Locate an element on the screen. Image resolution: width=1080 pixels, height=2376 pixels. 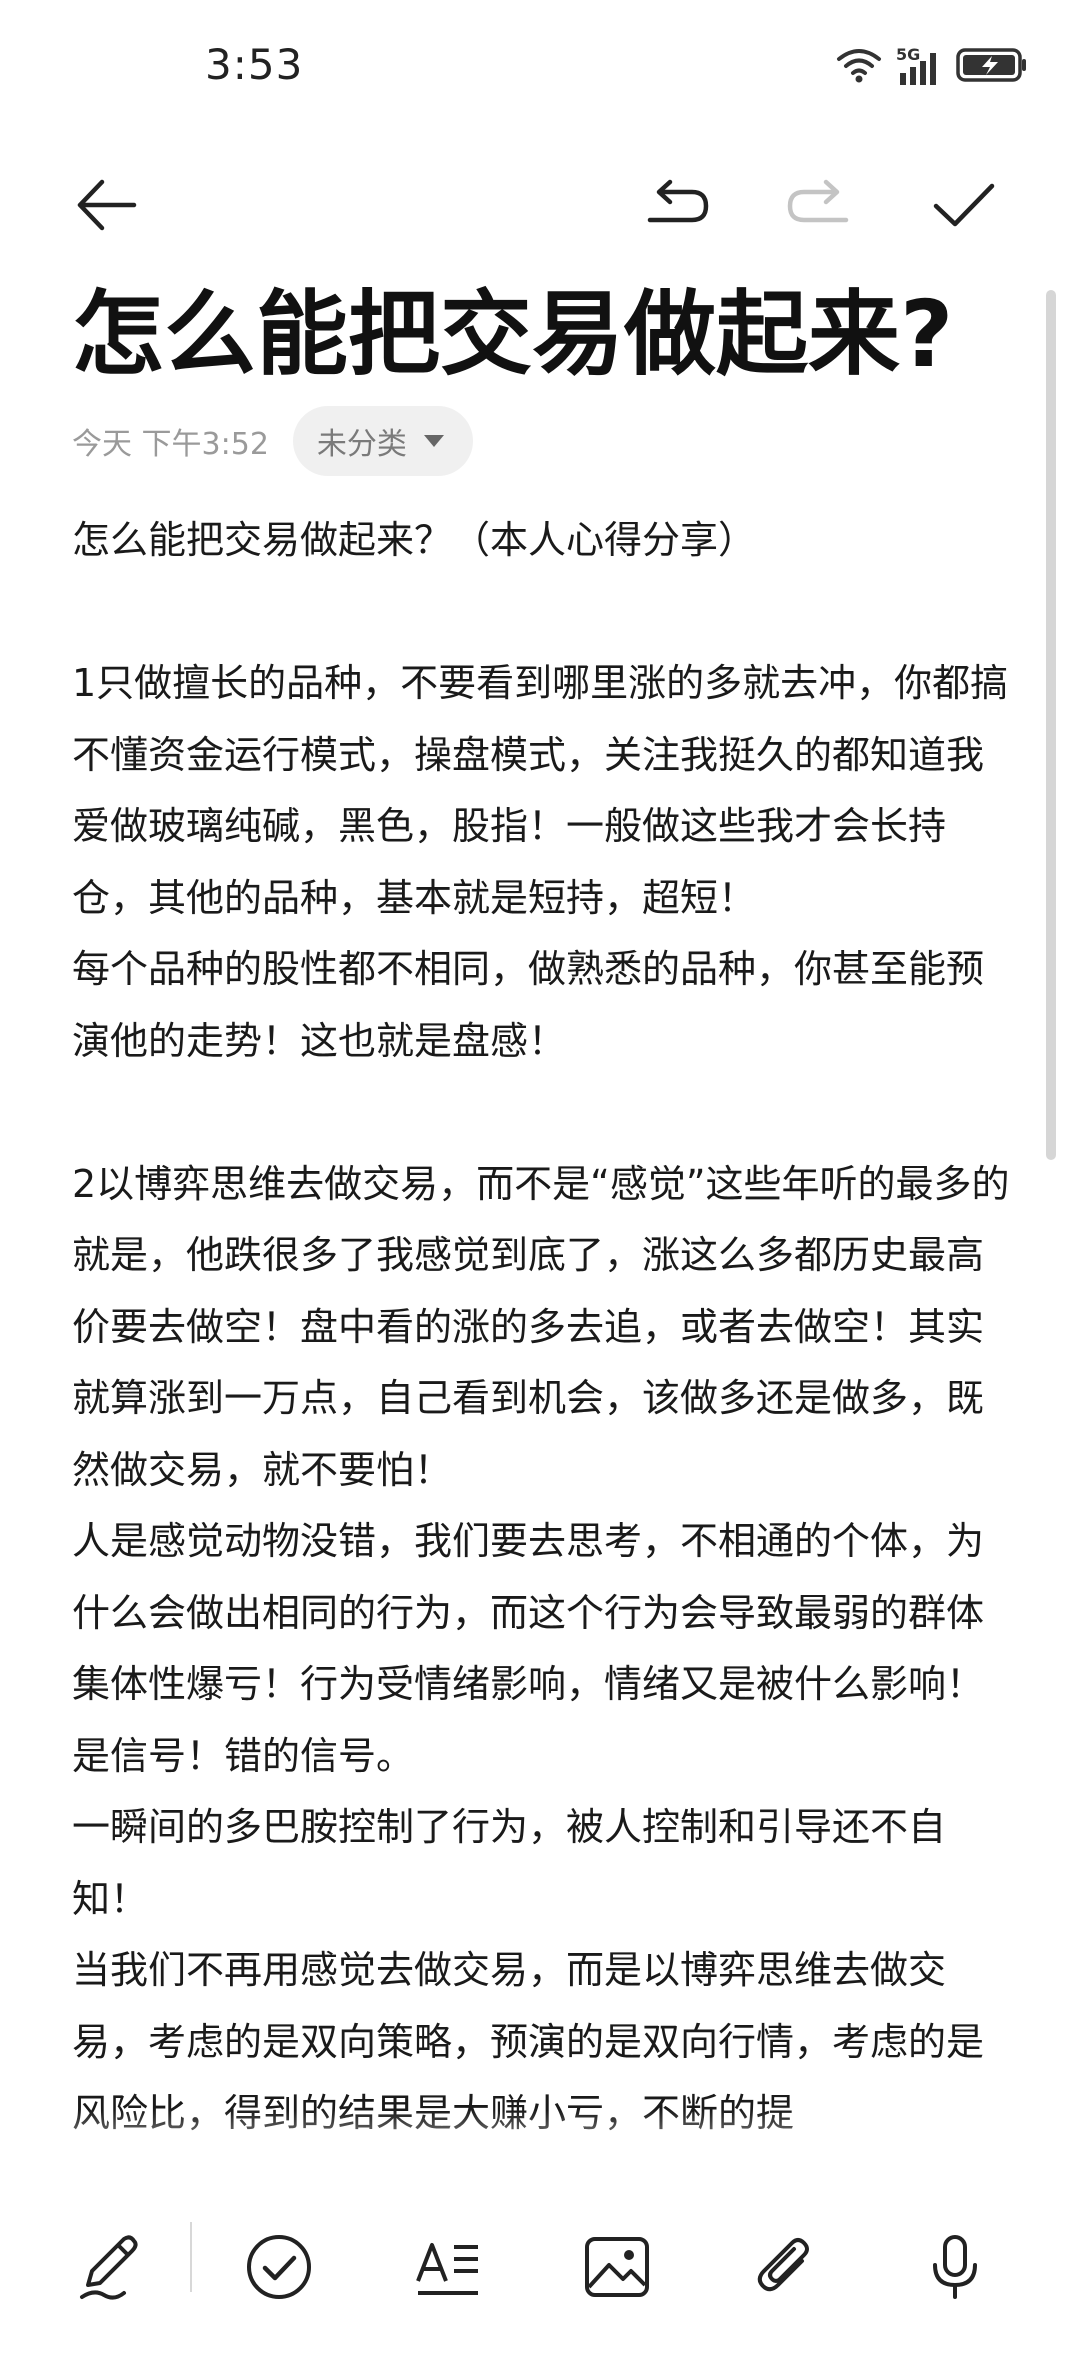
pen-icon is located at coordinates (109, 2267).